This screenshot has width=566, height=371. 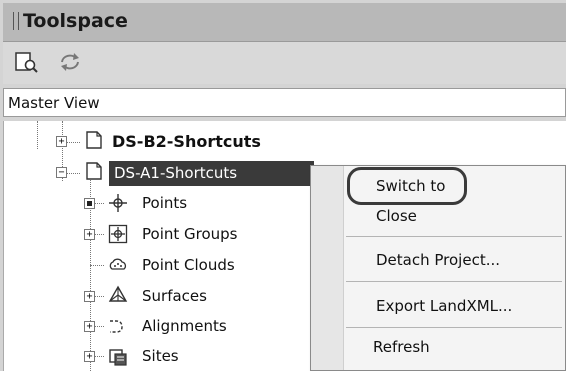 What do you see at coordinates (284, 102) in the screenshot?
I see `view-selector: Master View` at bounding box center [284, 102].